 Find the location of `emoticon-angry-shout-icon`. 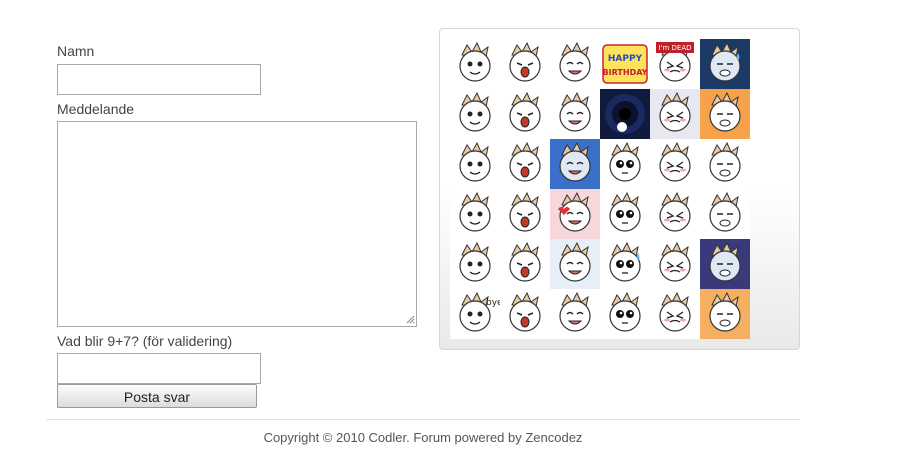

emoticon-angry-shout-icon is located at coordinates (575, 114).